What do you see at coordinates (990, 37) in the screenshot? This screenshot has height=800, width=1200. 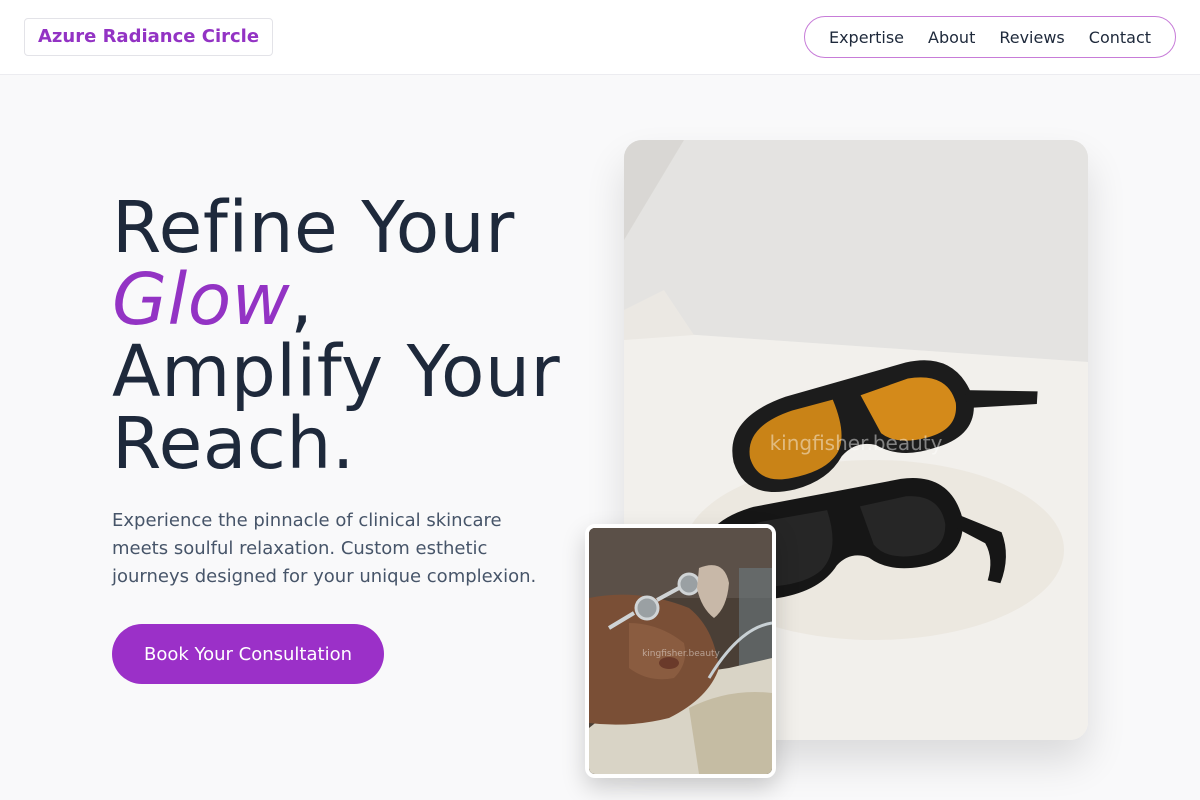 I see `main-nav: Expertise About Reviews Contact` at bounding box center [990, 37].